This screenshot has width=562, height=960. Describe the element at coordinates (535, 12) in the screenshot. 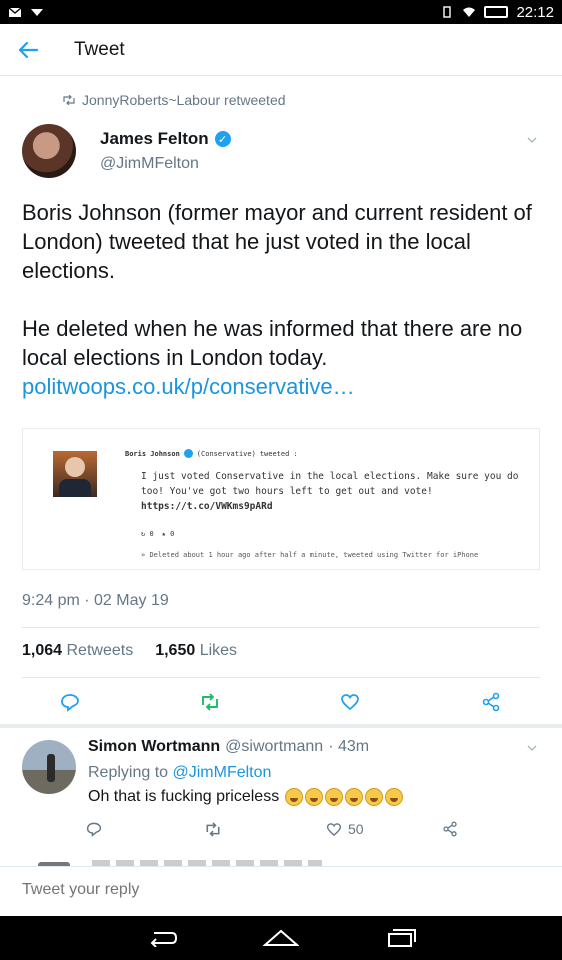

I see `clock: 22:12` at that location.